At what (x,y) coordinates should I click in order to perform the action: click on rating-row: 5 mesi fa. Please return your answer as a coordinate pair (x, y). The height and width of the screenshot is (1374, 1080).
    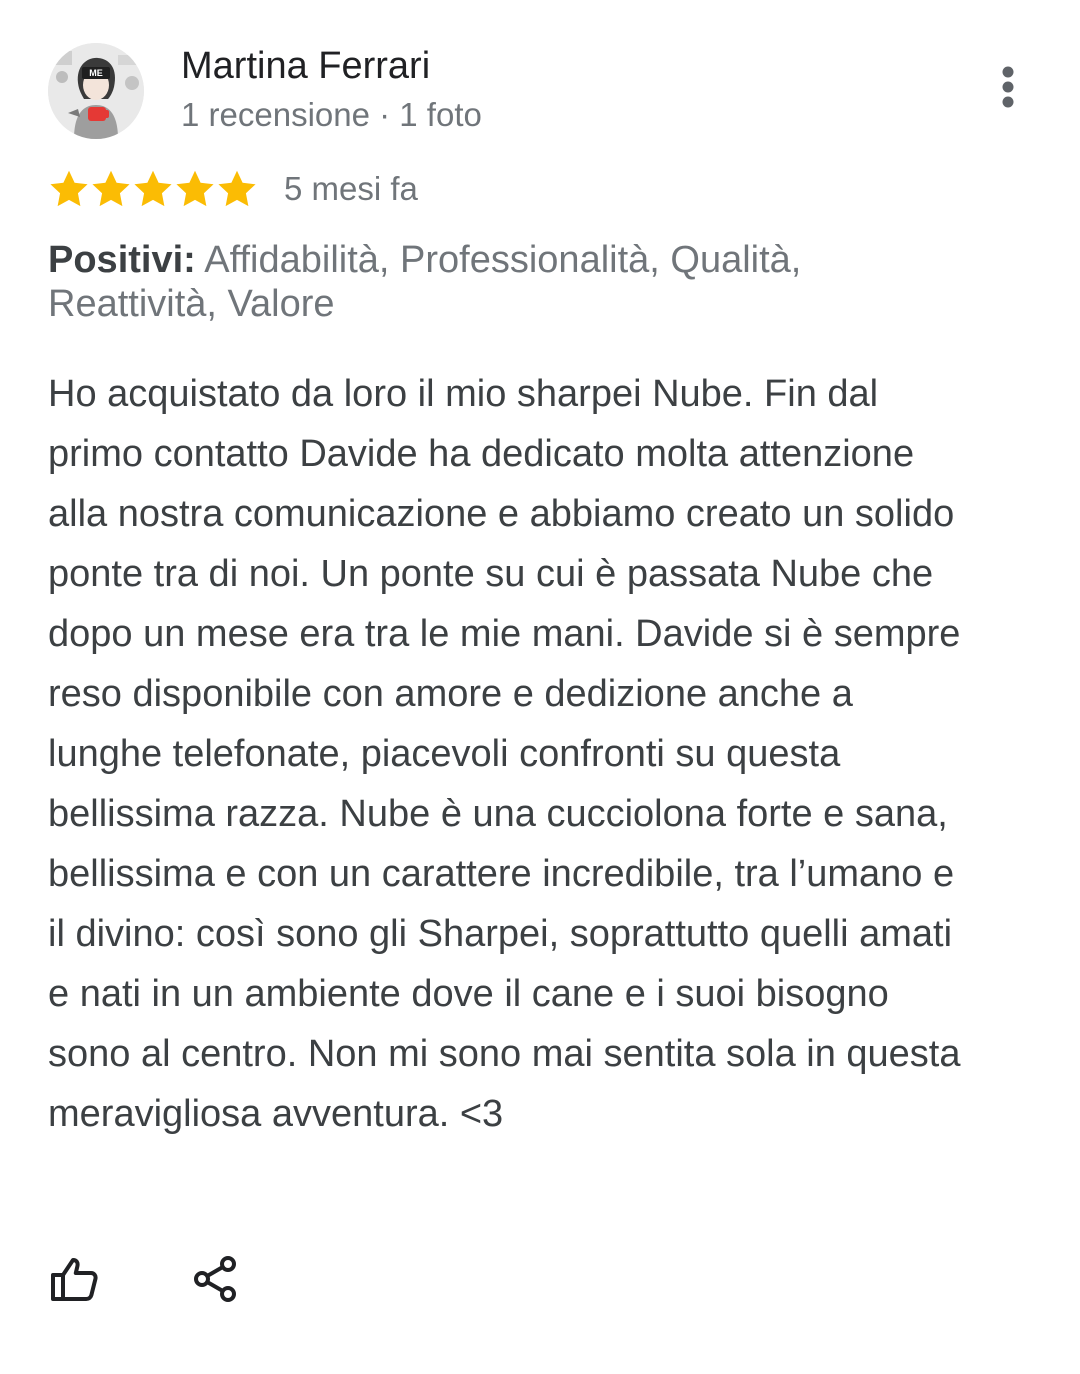
    Looking at the image, I should click on (233, 189).